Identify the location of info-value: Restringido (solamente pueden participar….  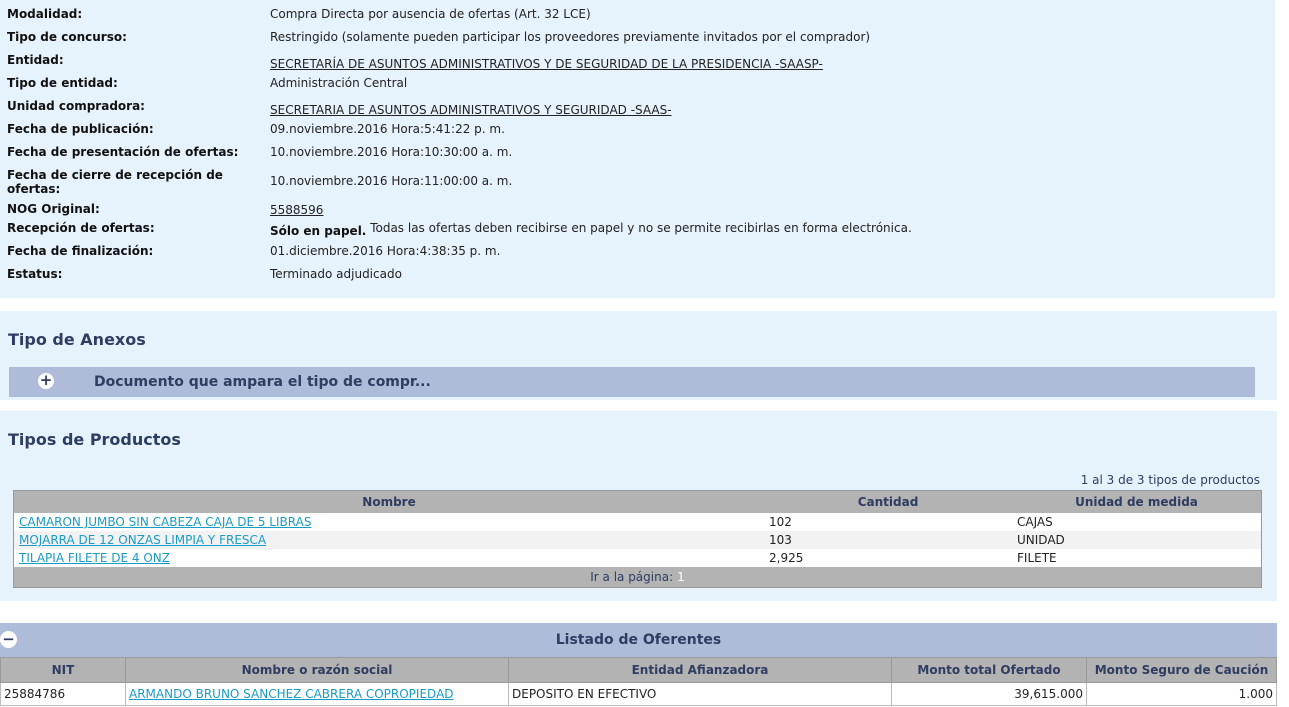
(570, 37).